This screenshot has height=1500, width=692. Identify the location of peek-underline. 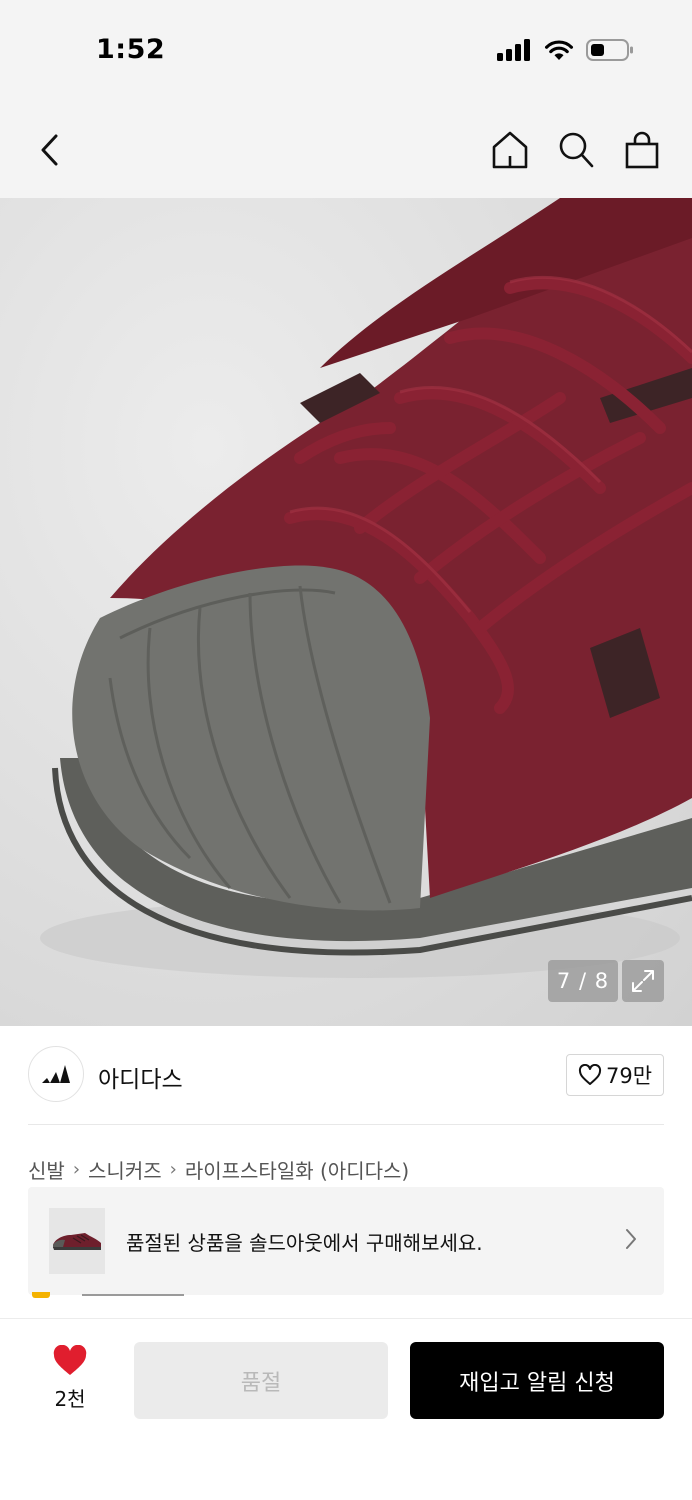
(133, 1295).